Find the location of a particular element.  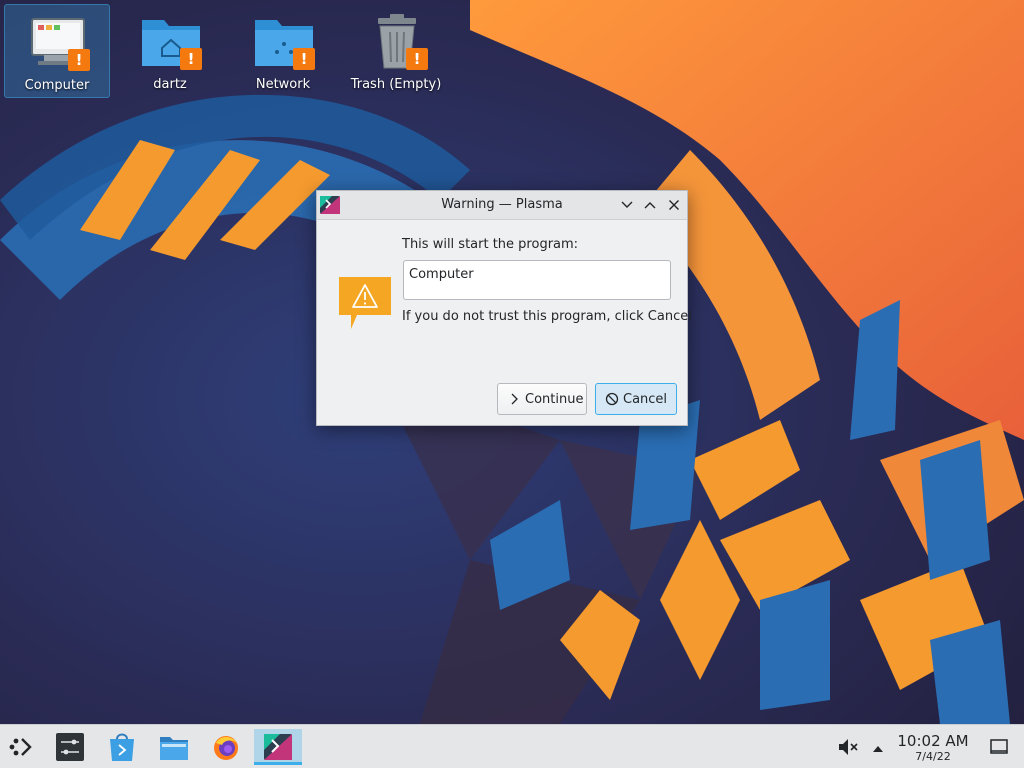

firefox-button is located at coordinates (226, 747).